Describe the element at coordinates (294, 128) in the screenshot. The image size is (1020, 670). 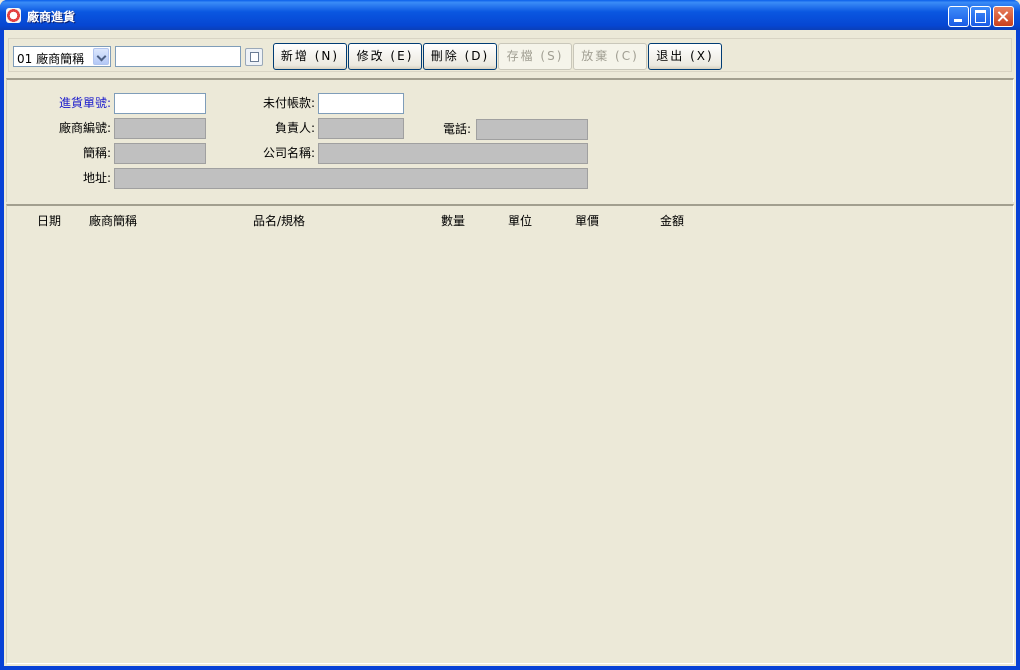
I see `person-in-charge-label: 負責人:` at that location.